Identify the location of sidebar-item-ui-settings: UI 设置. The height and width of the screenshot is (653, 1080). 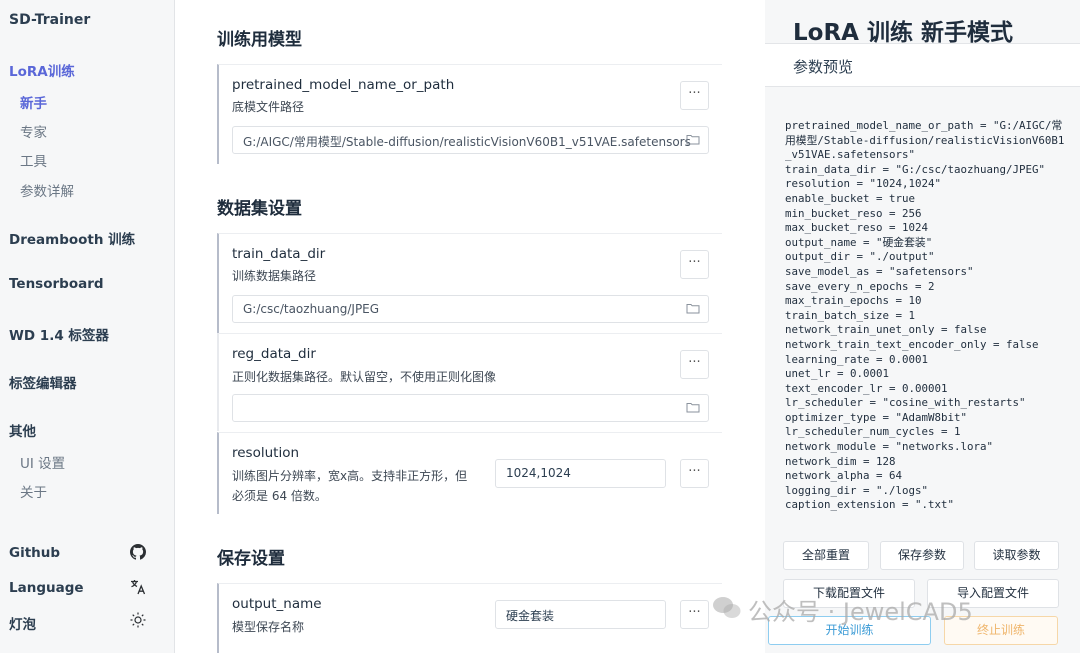
(42, 462).